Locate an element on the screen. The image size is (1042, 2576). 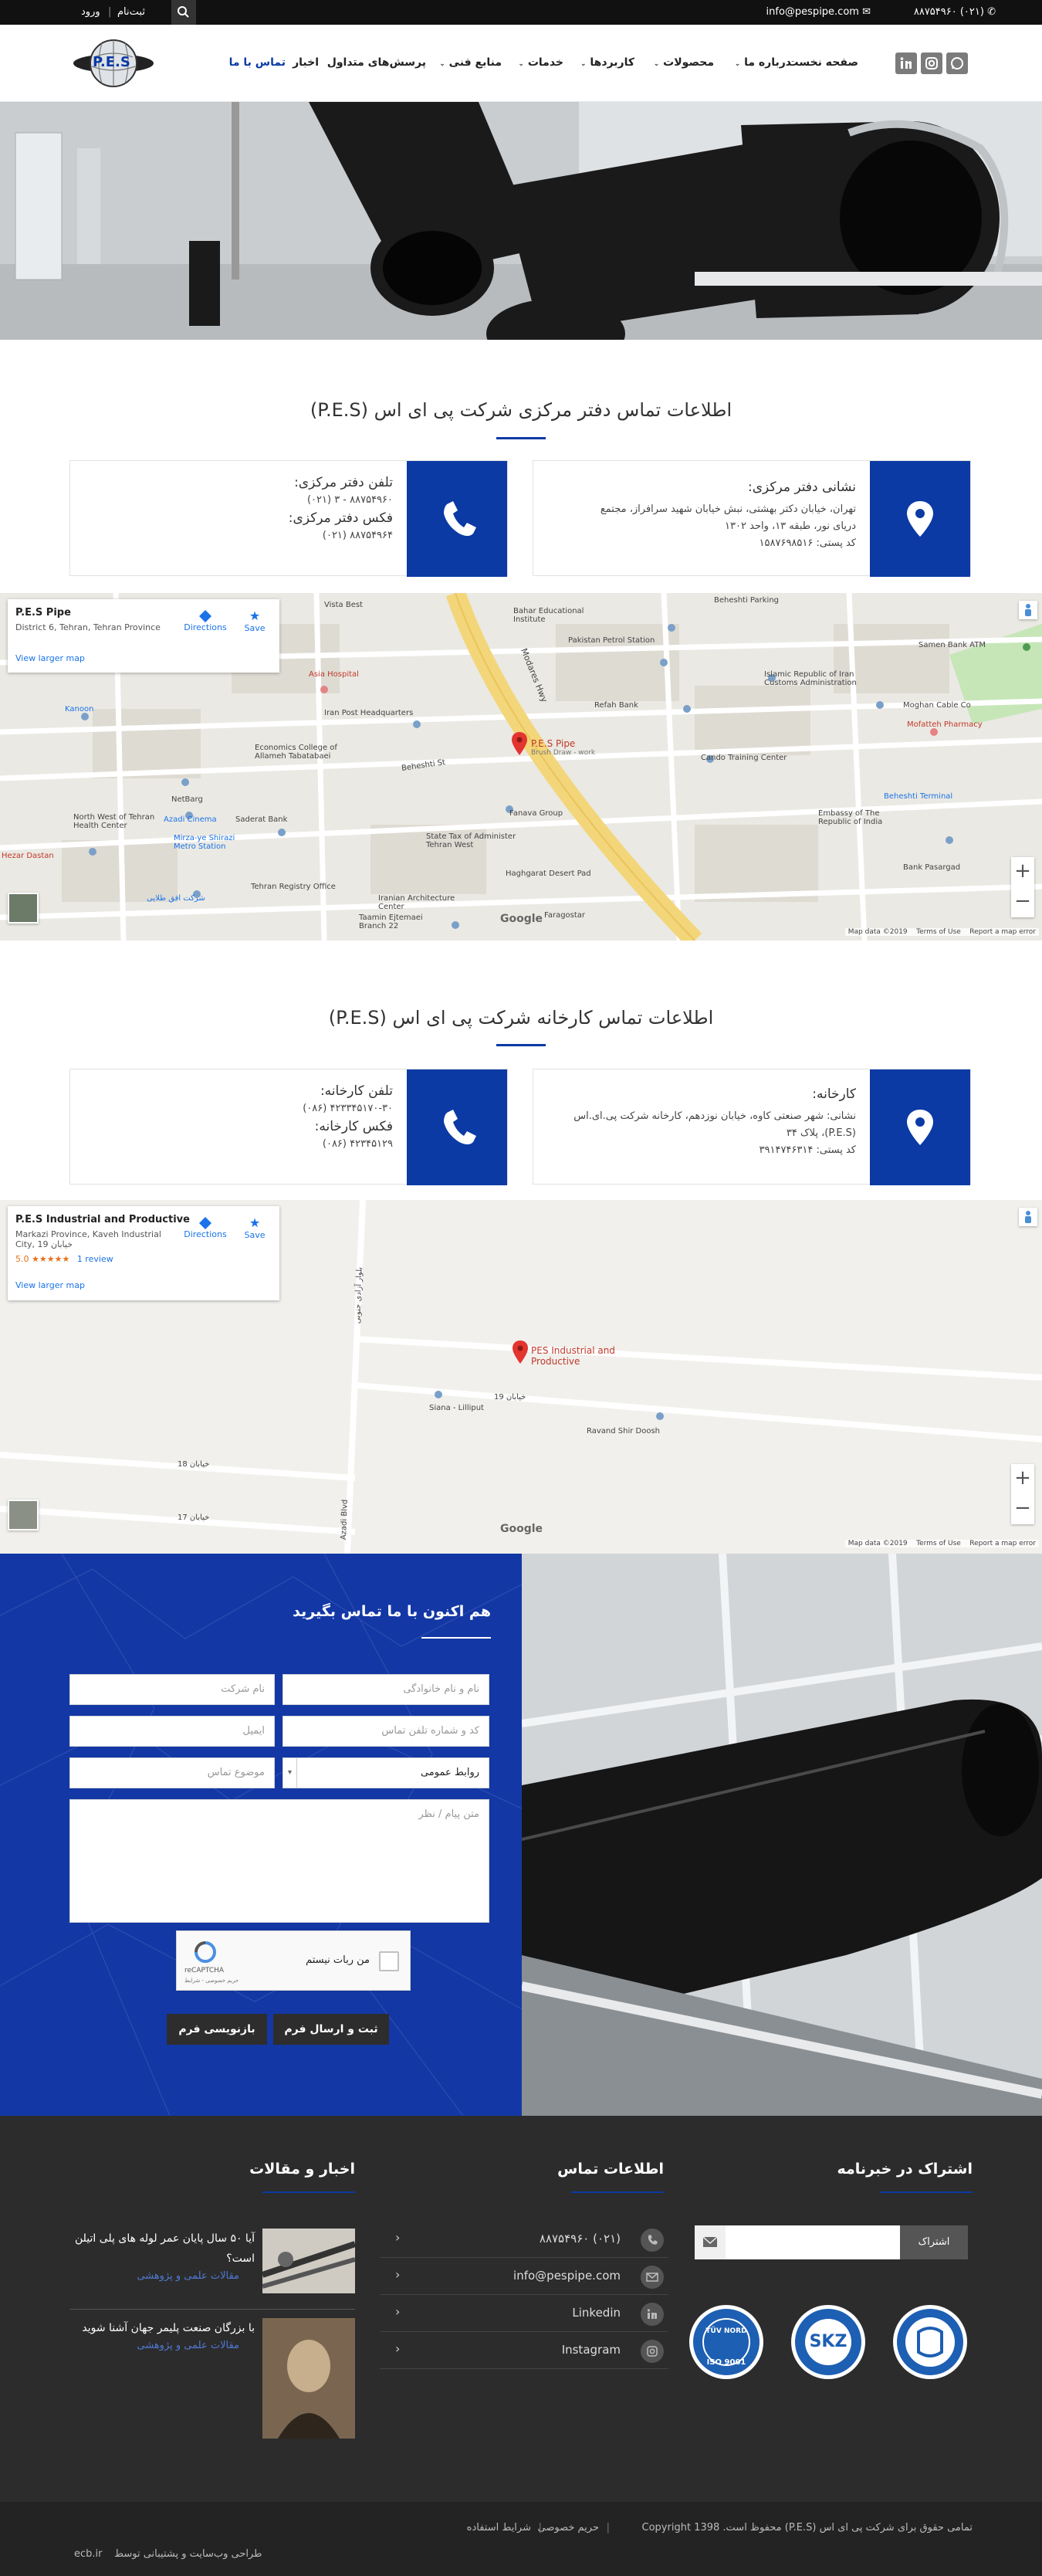
message-textarea: متن پیام / نظر is located at coordinates (279, 1861).